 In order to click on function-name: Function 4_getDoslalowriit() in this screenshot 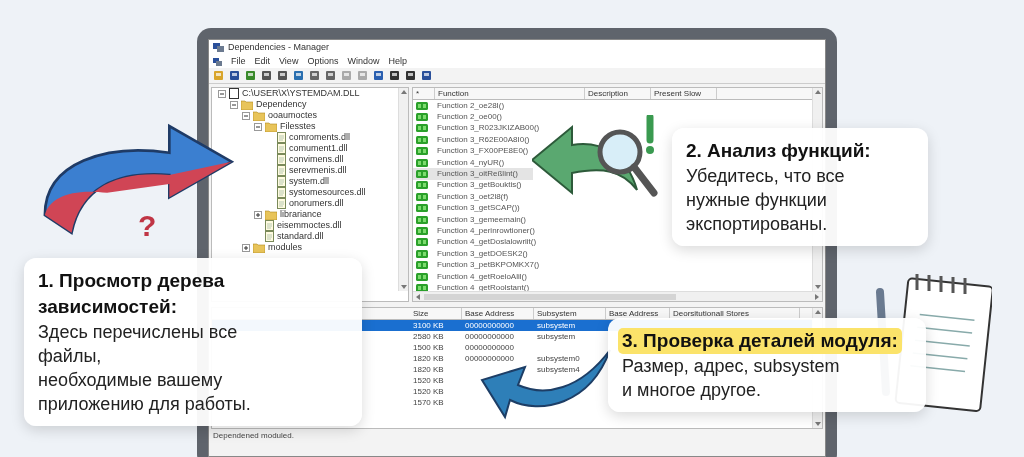, I will do `click(487, 242)`.